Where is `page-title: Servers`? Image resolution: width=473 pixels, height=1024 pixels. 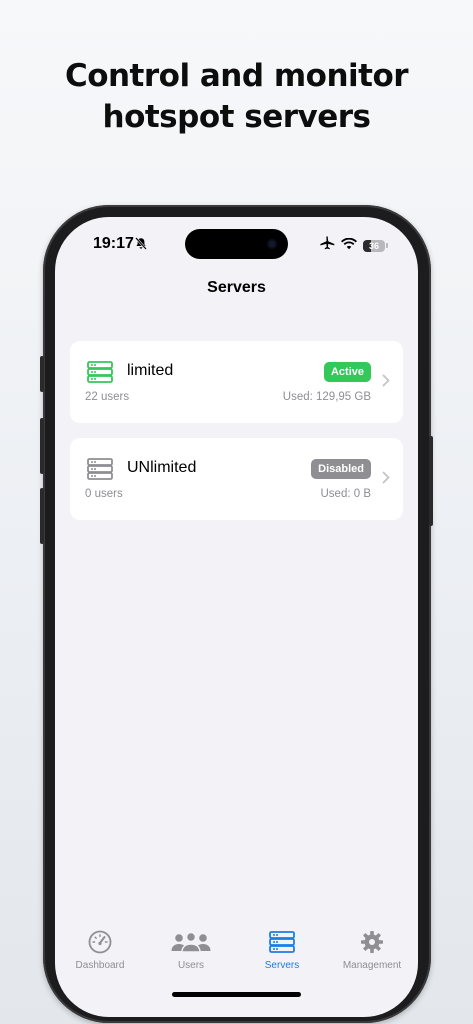
page-title: Servers is located at coordinates (236, 287).